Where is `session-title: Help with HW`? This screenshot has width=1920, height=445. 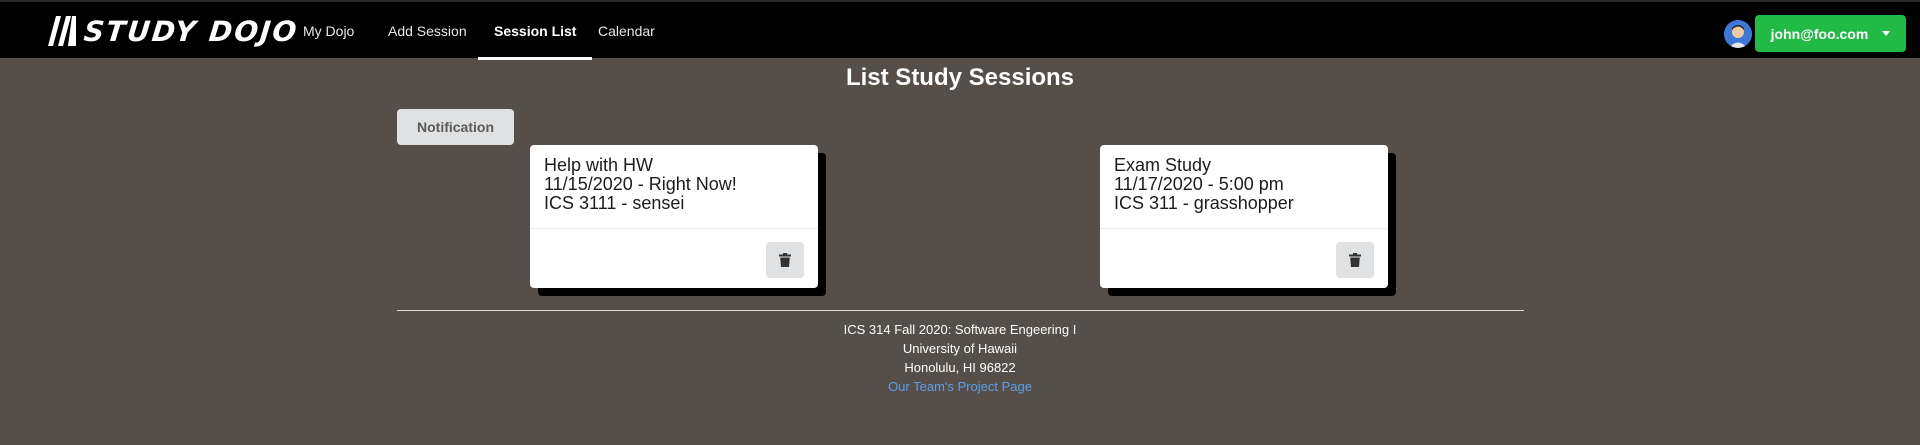
session-title: Help with HW is located at coordinates (599, 165).